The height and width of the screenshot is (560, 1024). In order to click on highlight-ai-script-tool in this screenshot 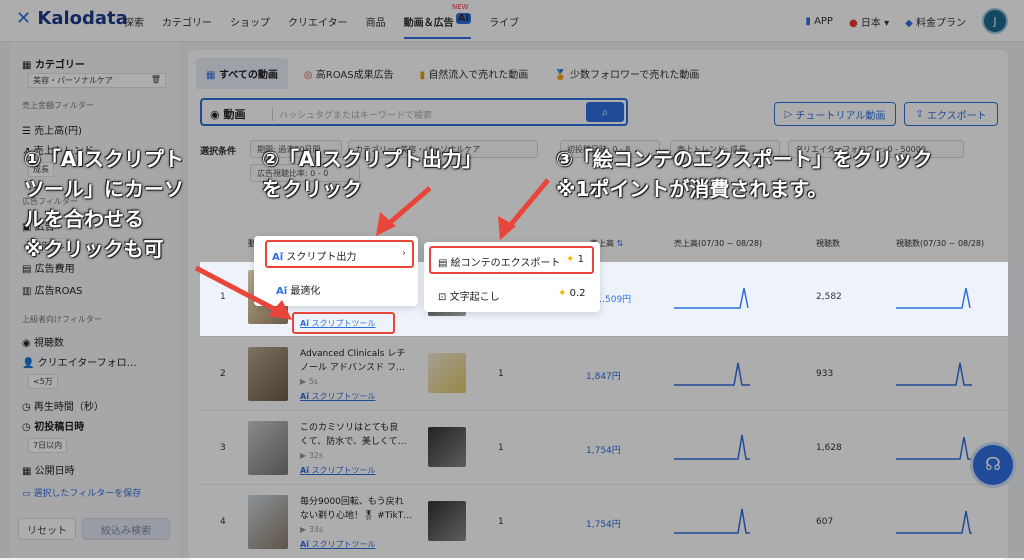, I will do `click(343, 323)`.